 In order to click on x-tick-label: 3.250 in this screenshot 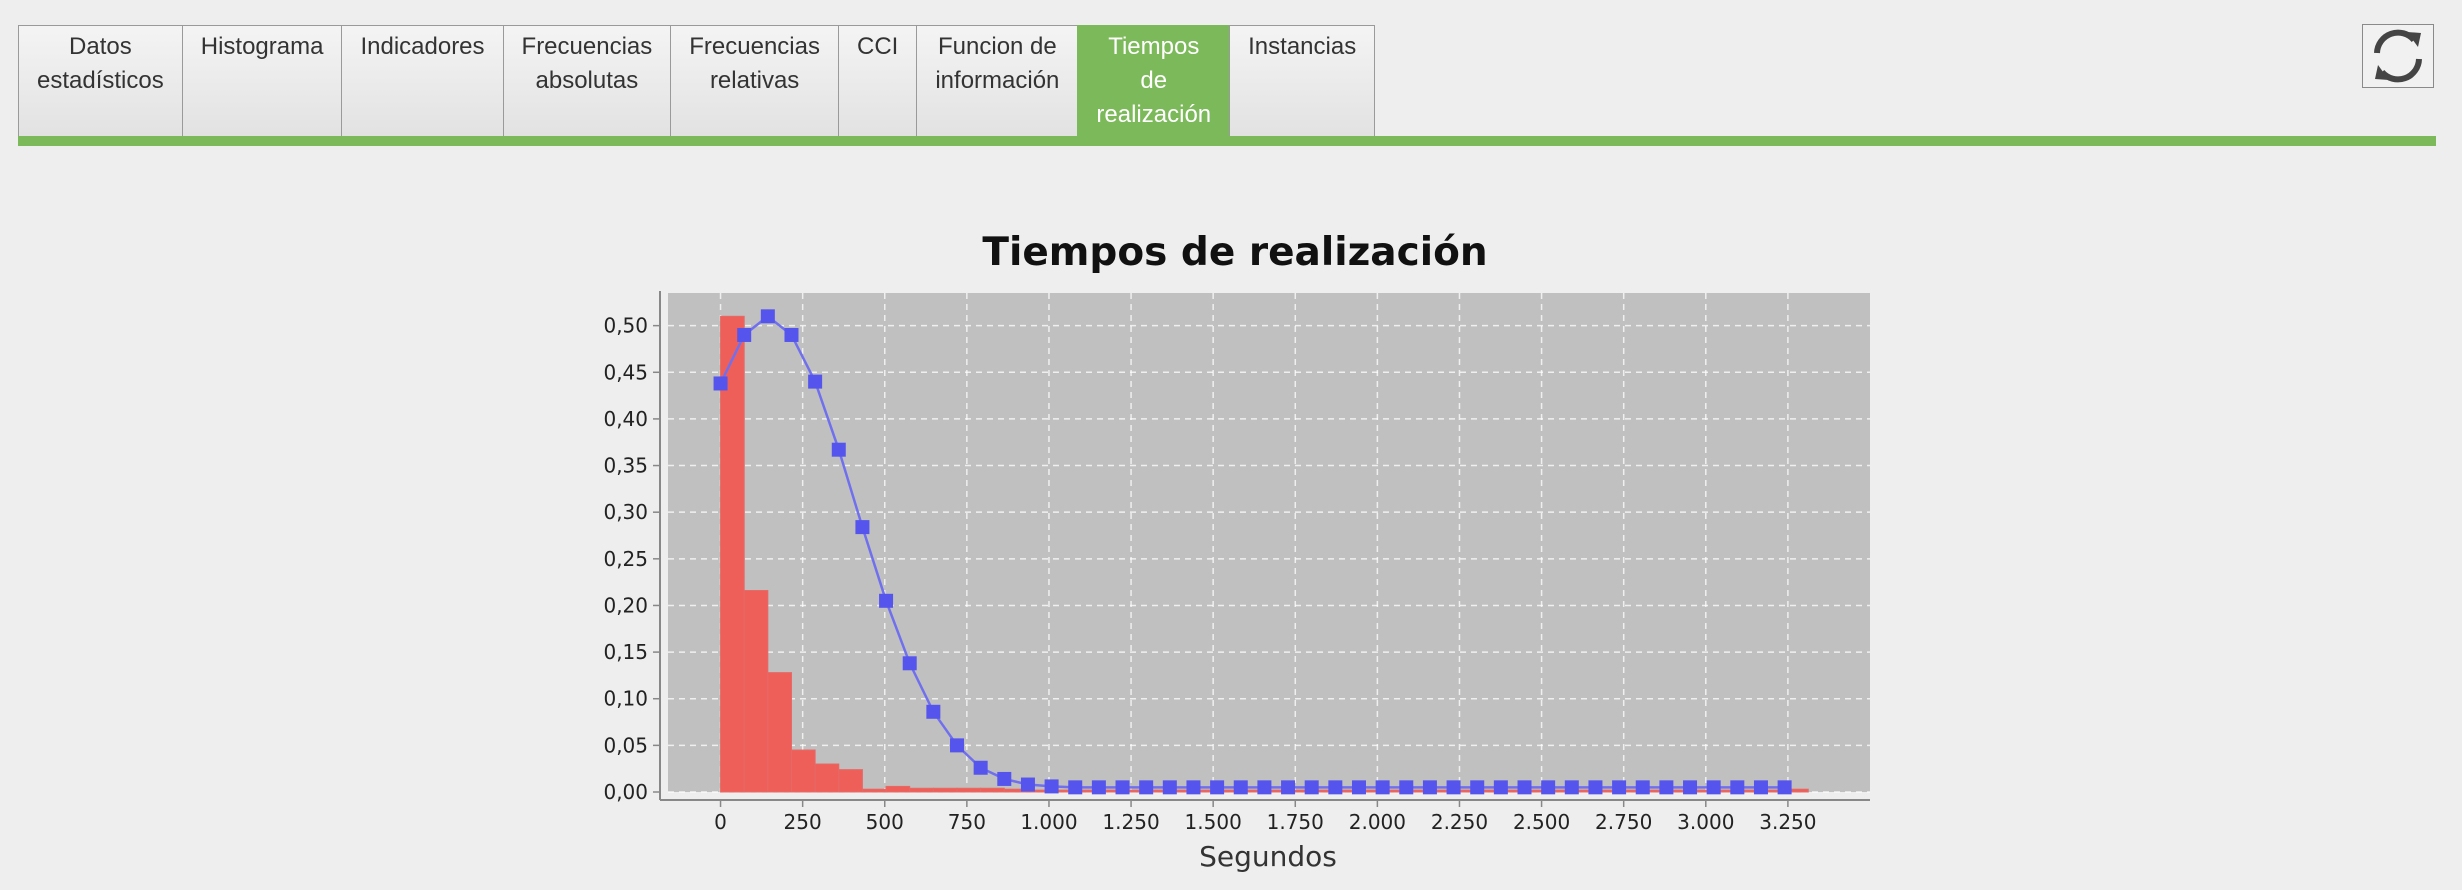, I will do `click(1787, 822)`.